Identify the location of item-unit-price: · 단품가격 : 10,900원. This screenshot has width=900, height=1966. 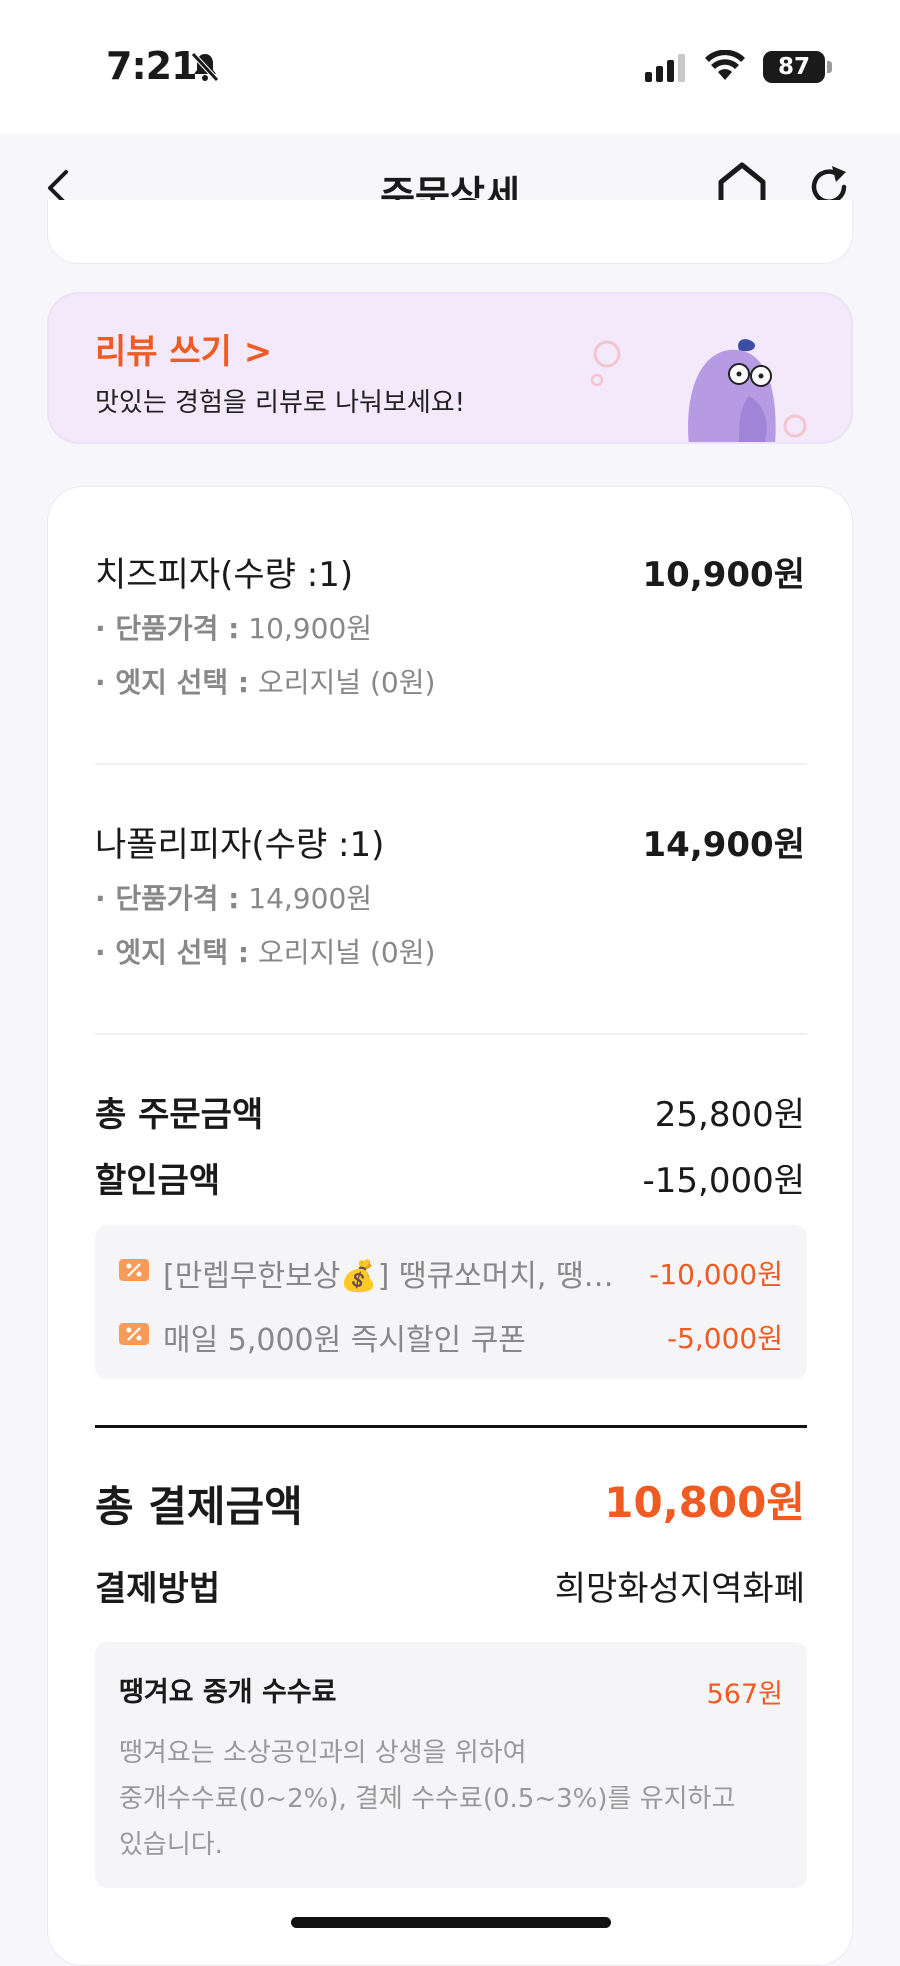
(233, 627).